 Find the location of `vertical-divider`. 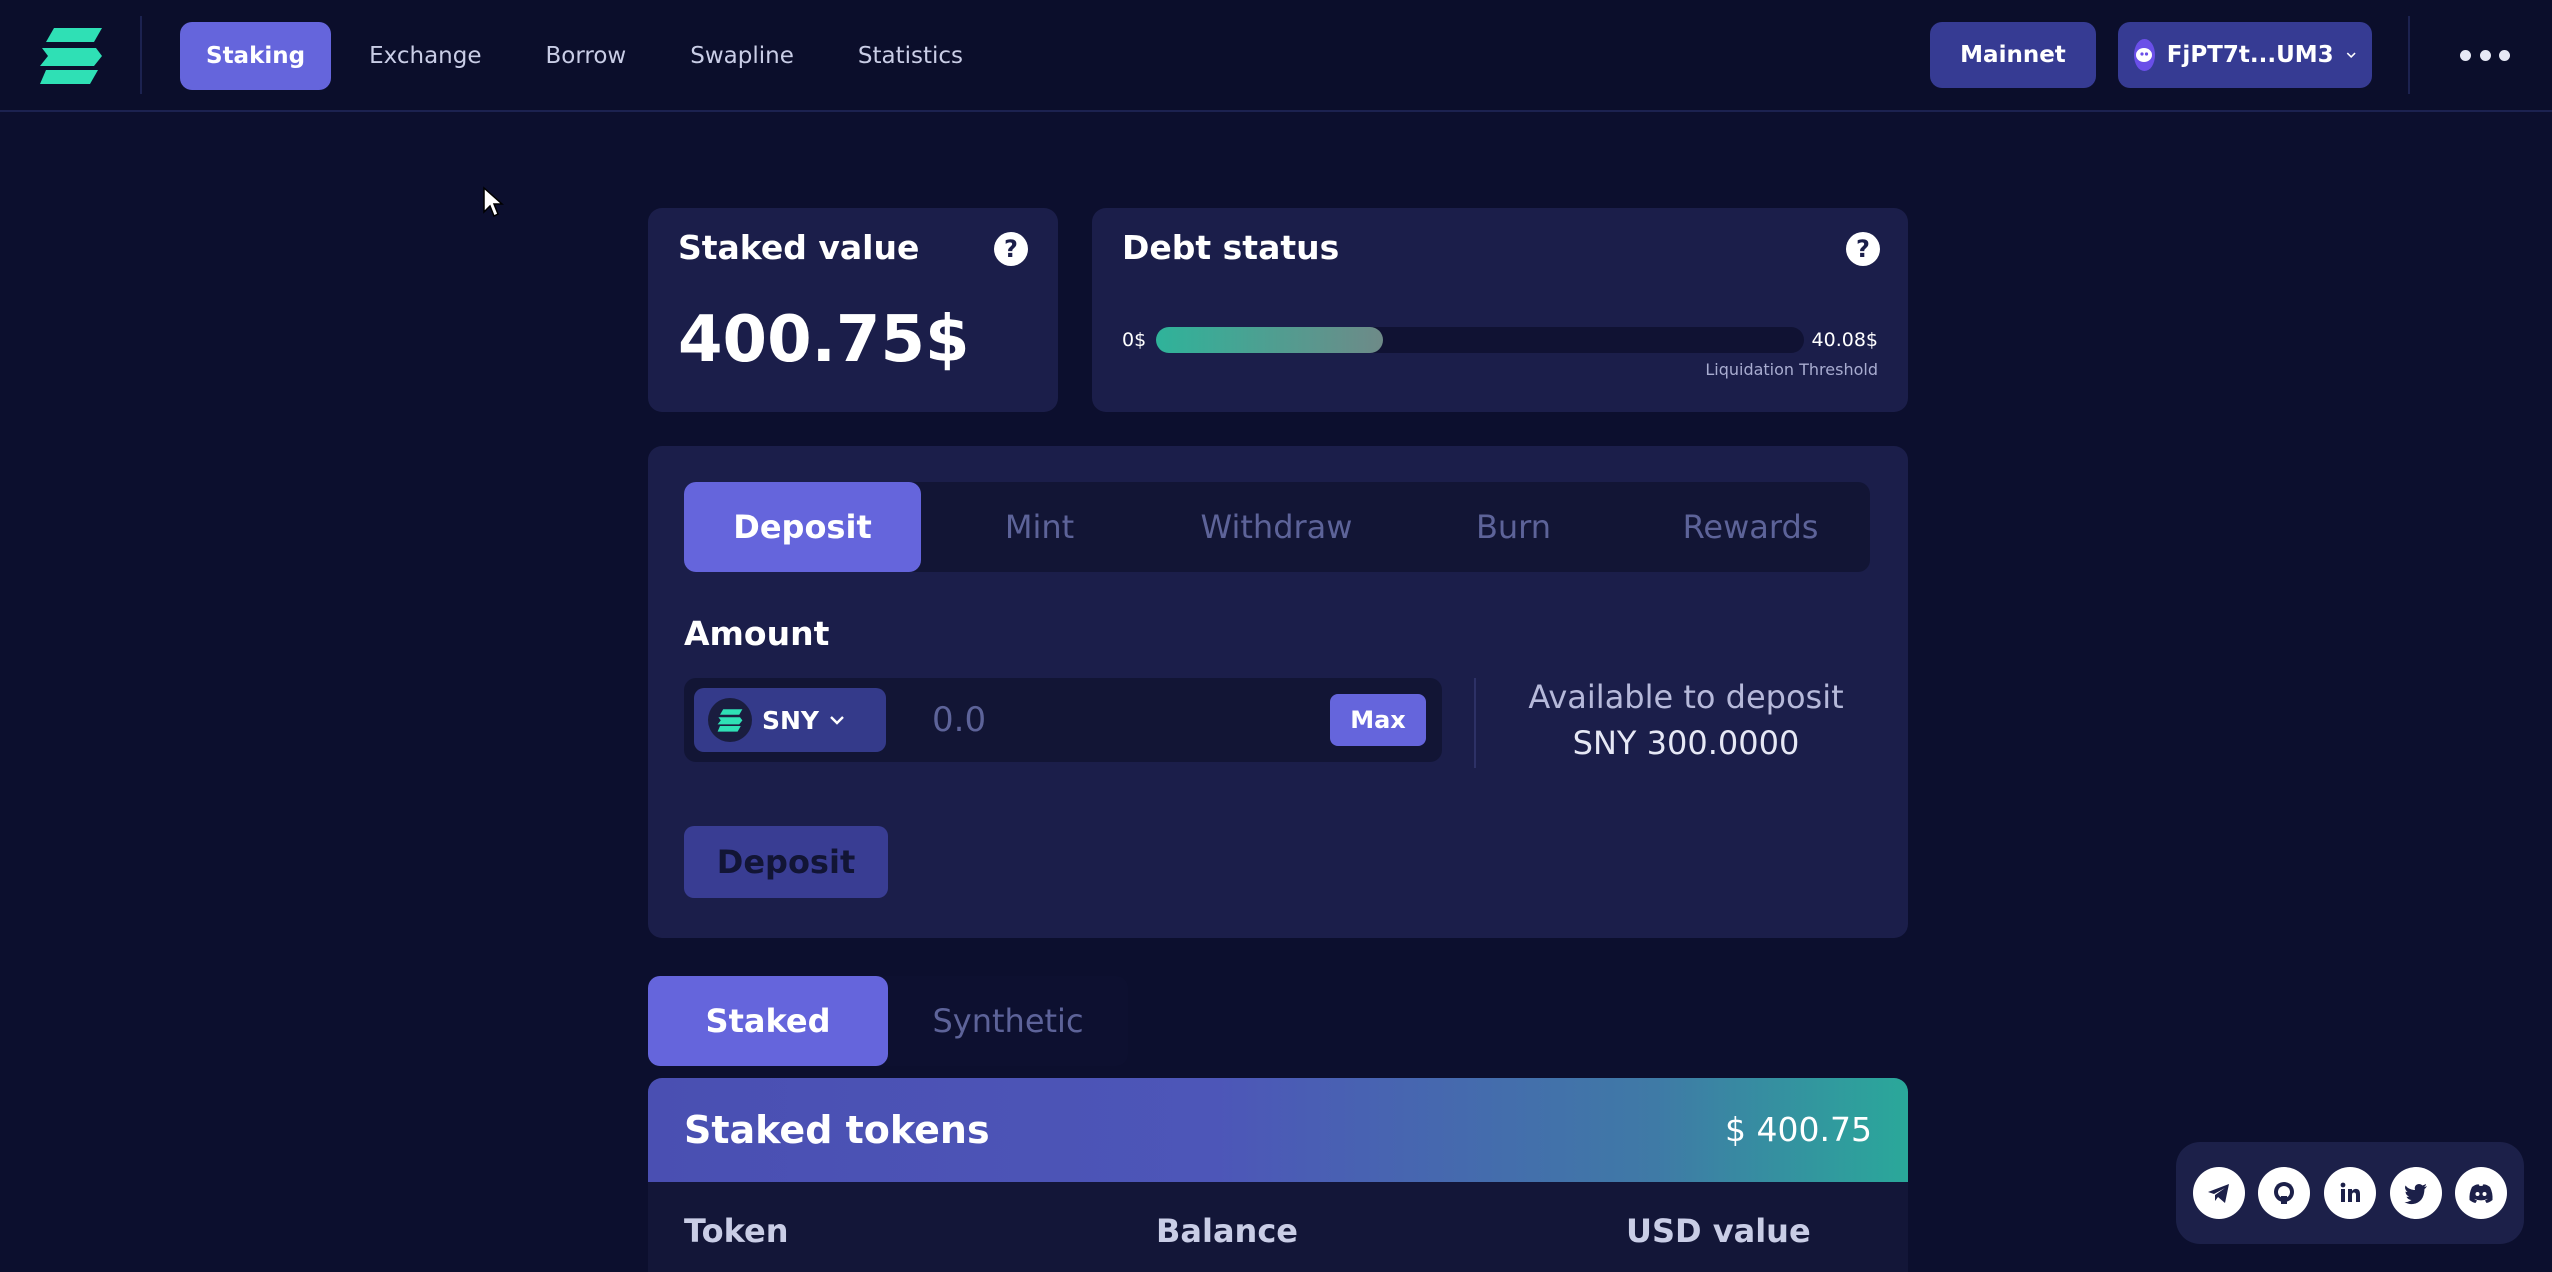

vertical-divider is located at coordinates (1475, 723).